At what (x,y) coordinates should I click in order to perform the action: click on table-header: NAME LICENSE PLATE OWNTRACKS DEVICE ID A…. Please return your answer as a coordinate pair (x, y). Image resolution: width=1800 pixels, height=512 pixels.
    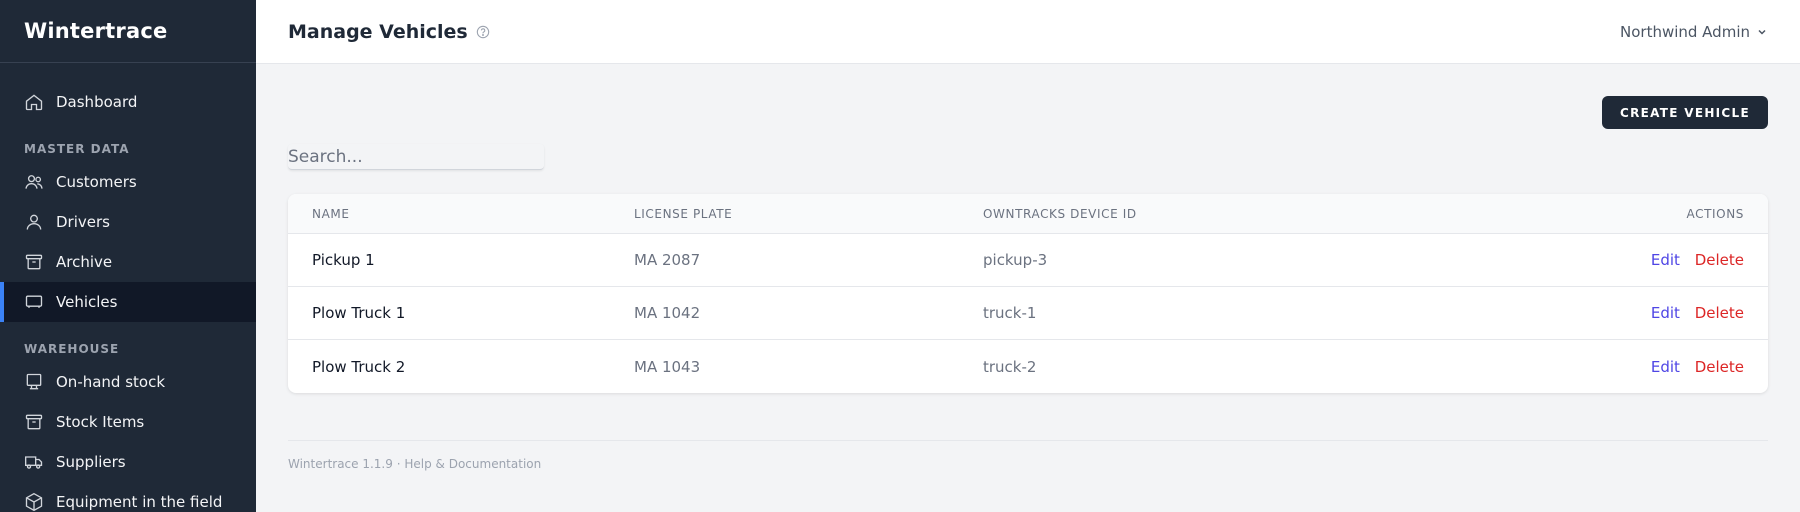
    Looking at the image, I should click on (1028, 214).